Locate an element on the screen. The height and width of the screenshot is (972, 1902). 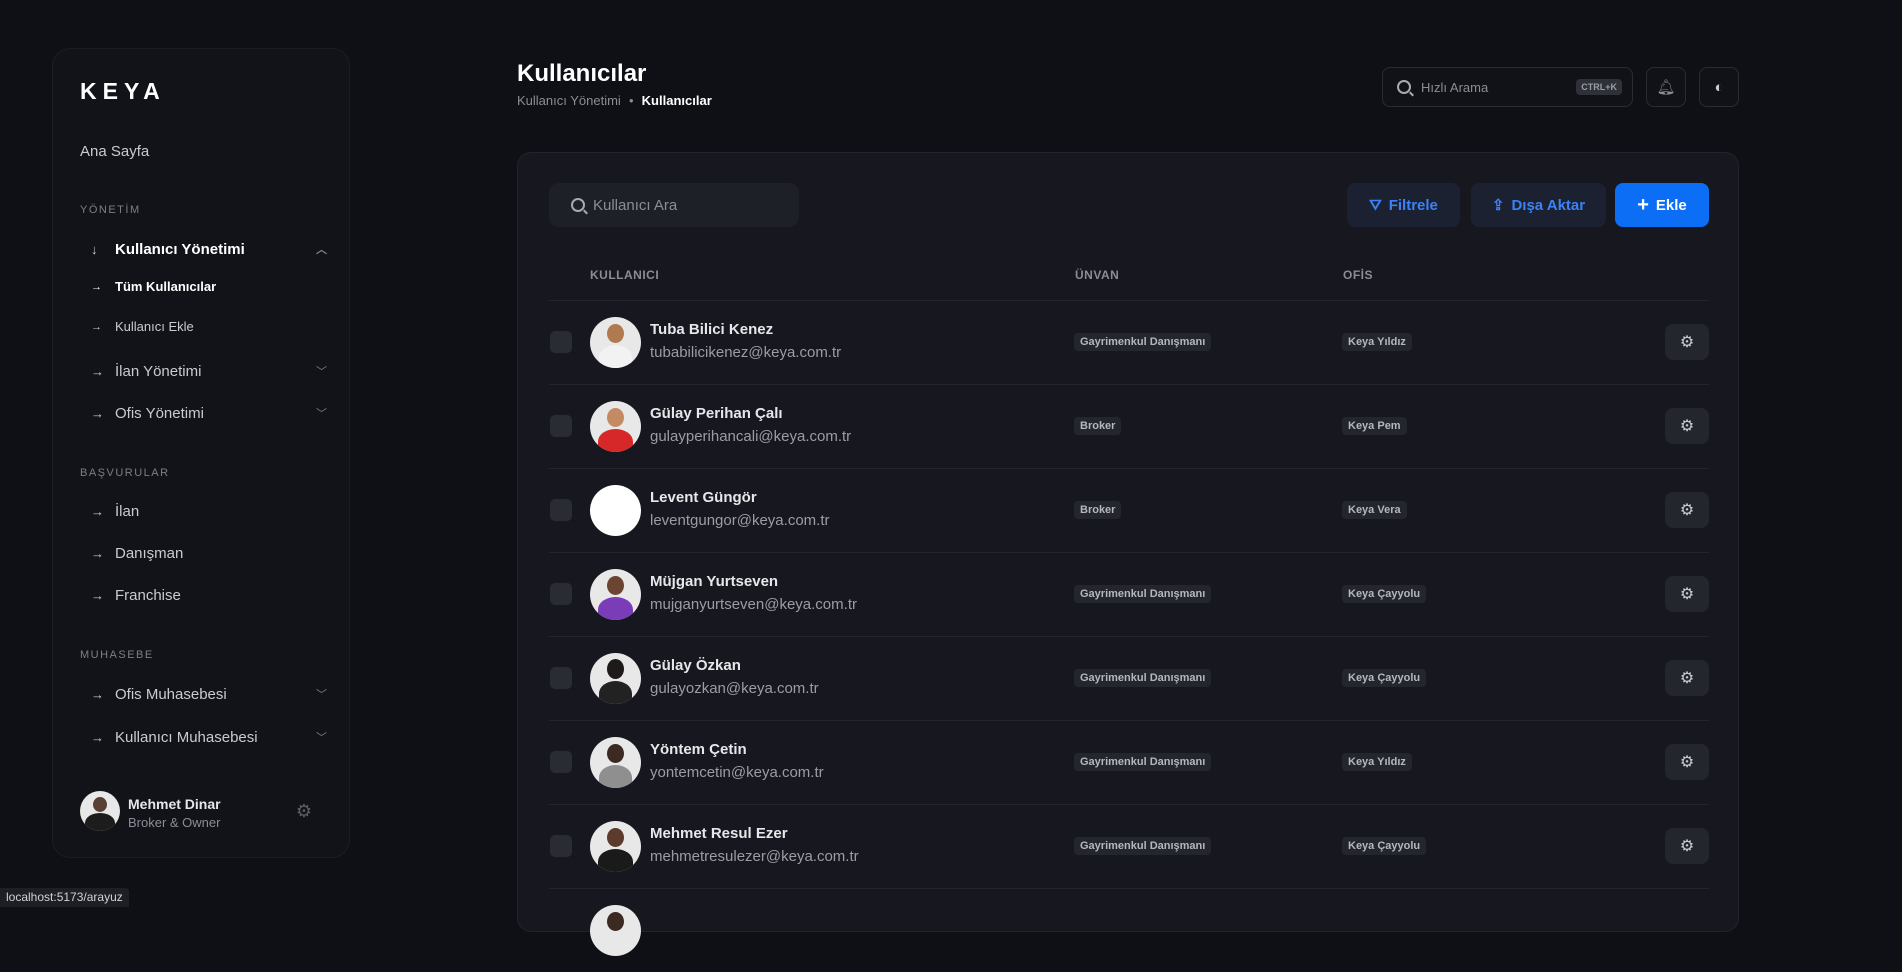
sidebar-item-label: İlan is located at coordinates (127, 511).